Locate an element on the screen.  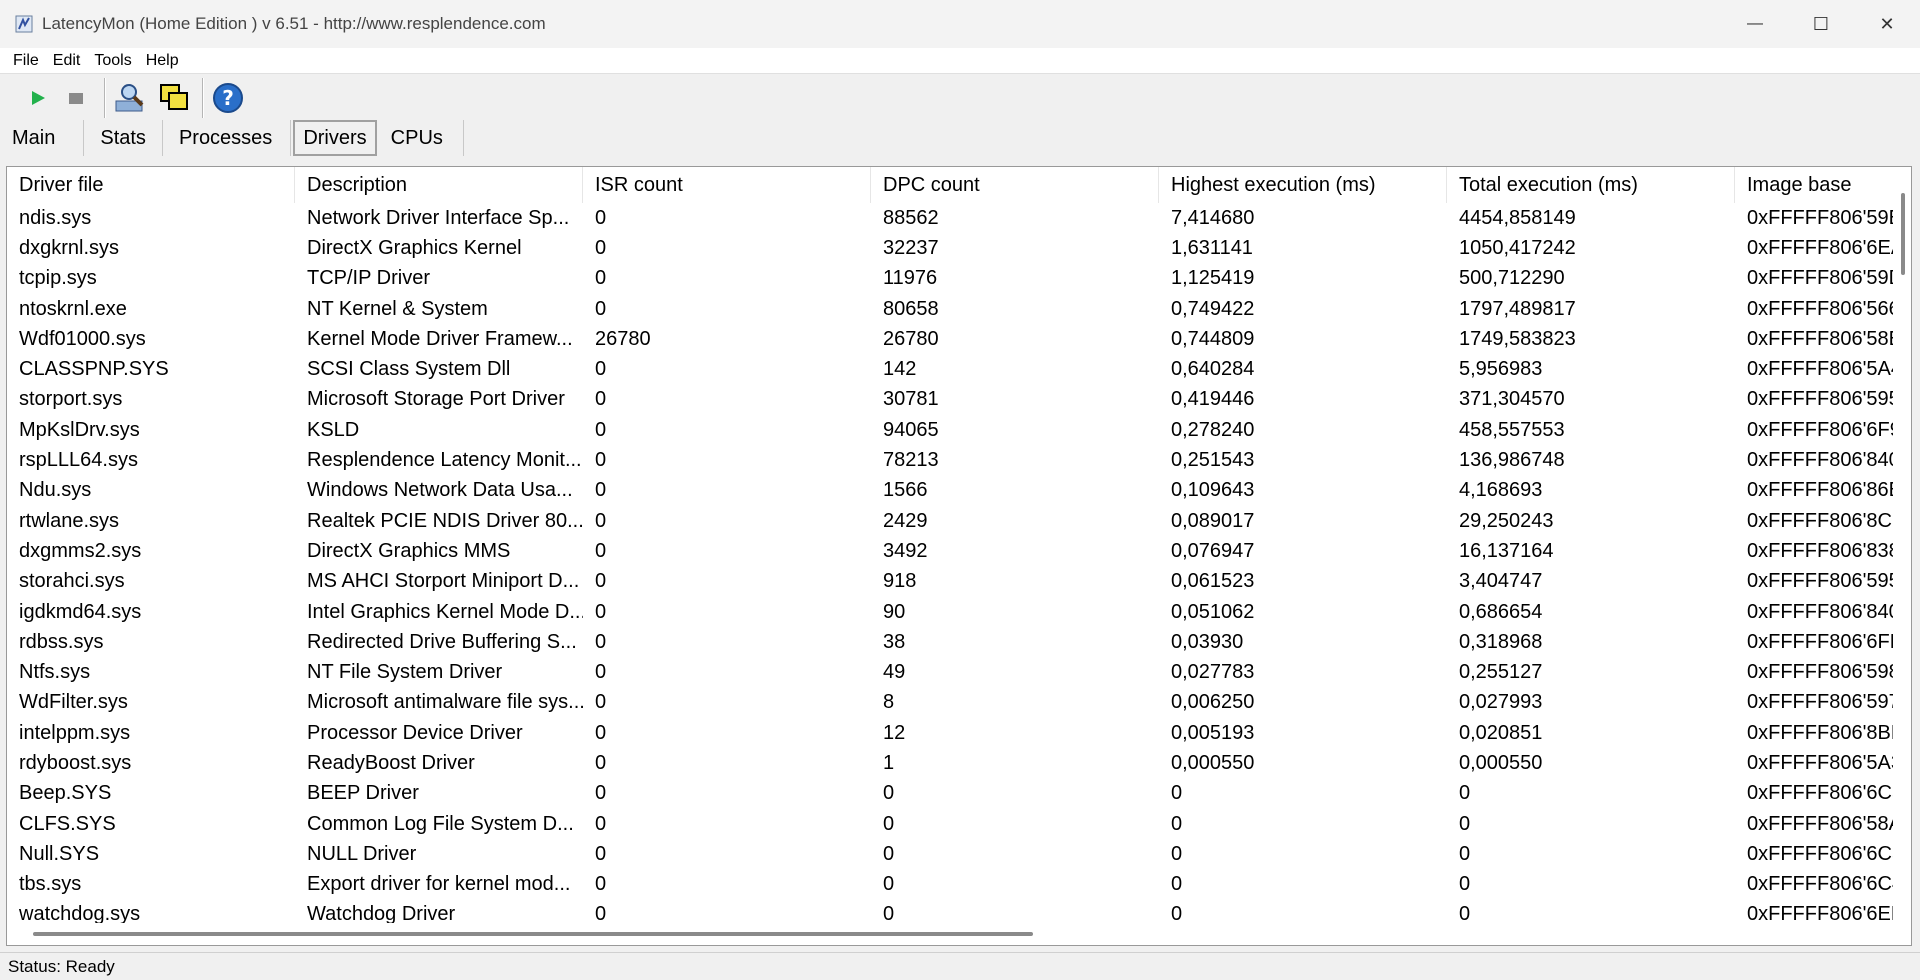
cell-total-execution: 0 is located at coordinates (1465, 884).